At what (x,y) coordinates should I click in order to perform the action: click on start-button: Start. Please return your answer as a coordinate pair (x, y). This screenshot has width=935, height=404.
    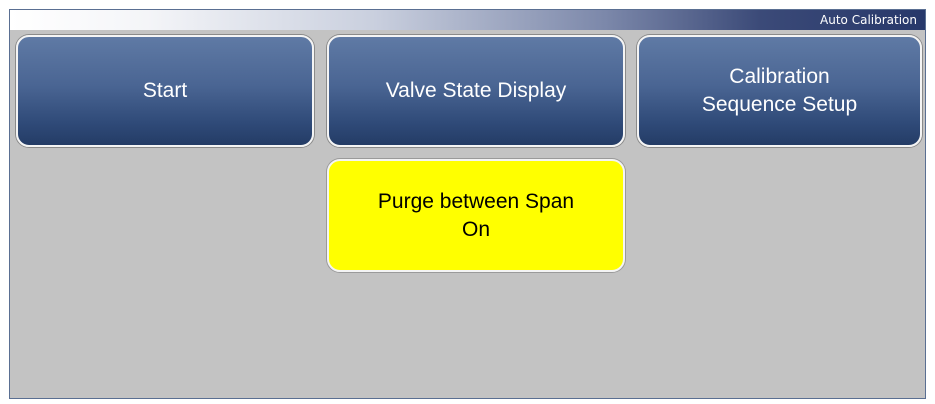
    Looking at the image, I should click on (165, 91).